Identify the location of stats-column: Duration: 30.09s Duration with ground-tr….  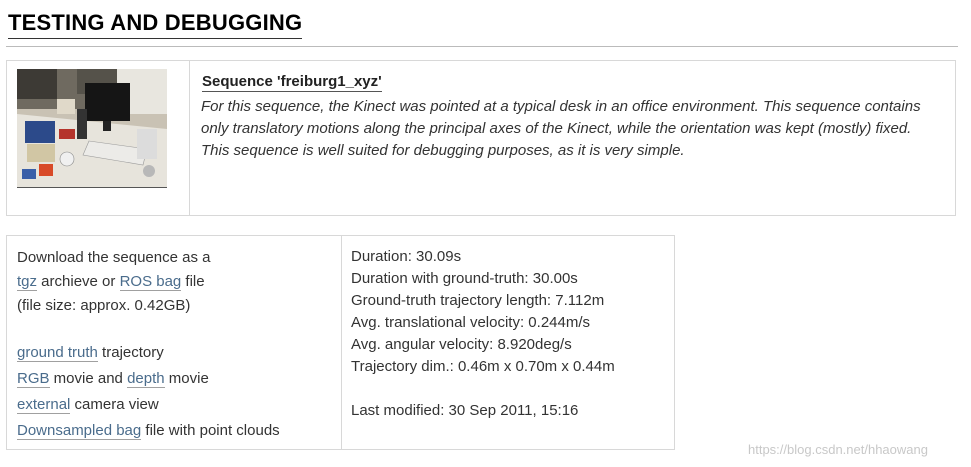
(483, 334).